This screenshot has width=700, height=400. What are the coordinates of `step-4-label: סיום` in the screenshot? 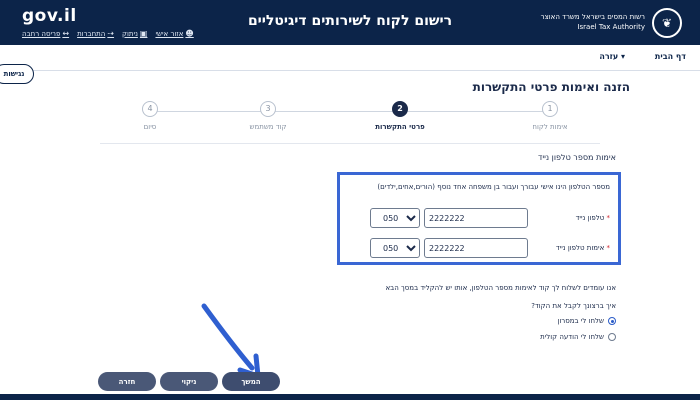 It's located at (150, 127).